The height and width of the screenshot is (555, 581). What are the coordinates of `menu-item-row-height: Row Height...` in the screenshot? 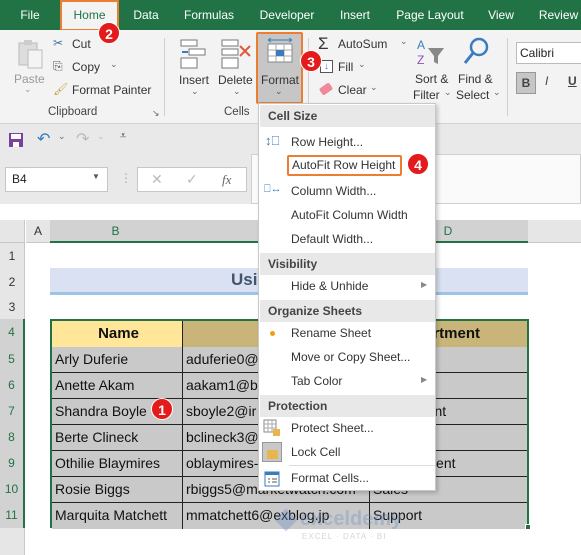 It's located at (327, 142).